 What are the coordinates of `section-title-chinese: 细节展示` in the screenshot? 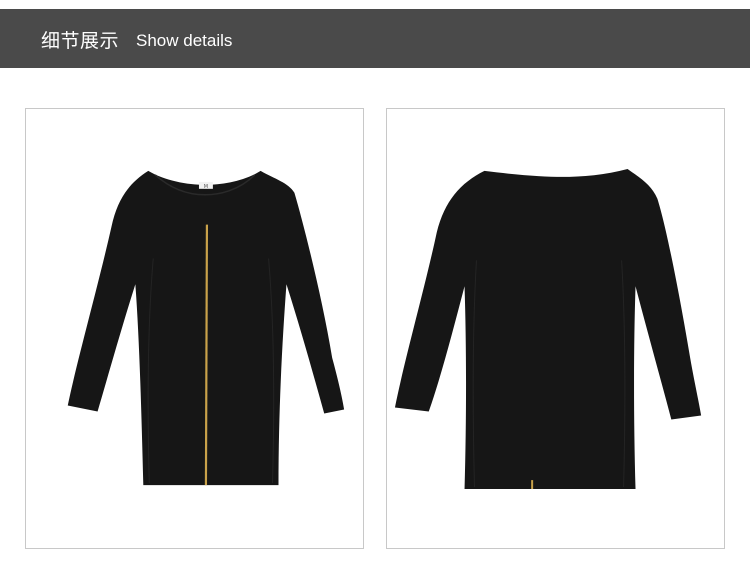 It's located at (80, 41).